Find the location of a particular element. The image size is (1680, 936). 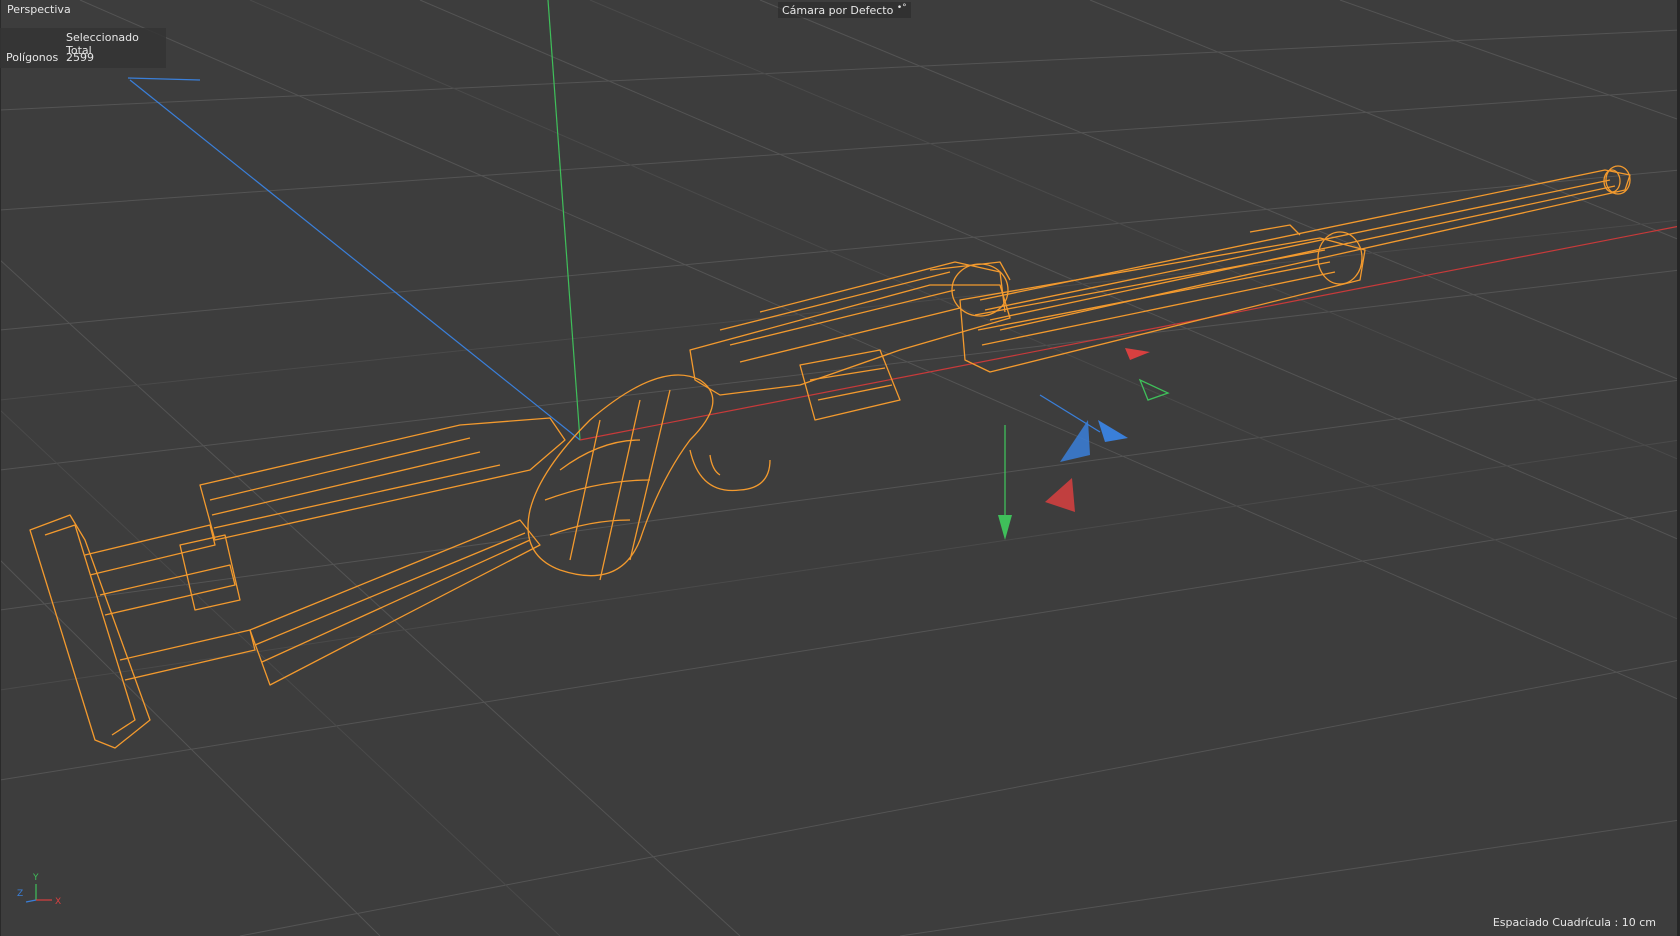

orientation-axis-widget: Y X Z is located at coordinates (39, 890).